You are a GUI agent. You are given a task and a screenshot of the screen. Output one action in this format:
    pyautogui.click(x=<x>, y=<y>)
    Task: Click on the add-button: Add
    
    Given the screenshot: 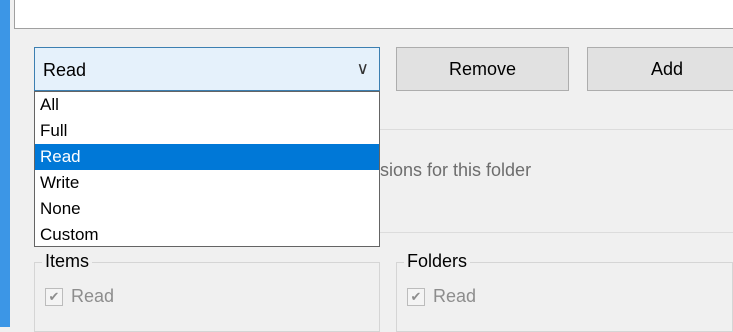 What is the action you would take?
    pyautogui.click(x=660, y=69)
    